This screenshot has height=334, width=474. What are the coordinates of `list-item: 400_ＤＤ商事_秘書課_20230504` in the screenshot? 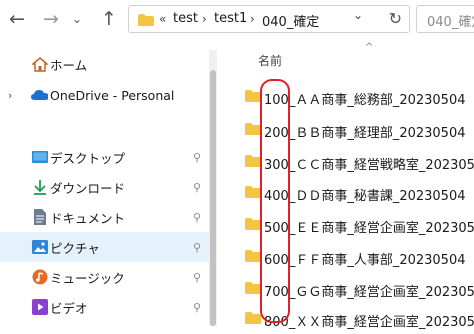 It's located at (348, 193).